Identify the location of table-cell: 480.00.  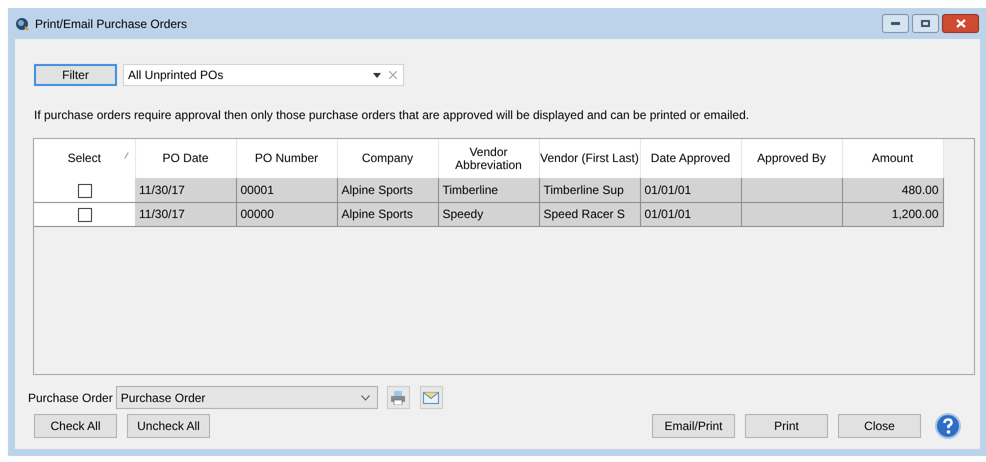
(892, 190).